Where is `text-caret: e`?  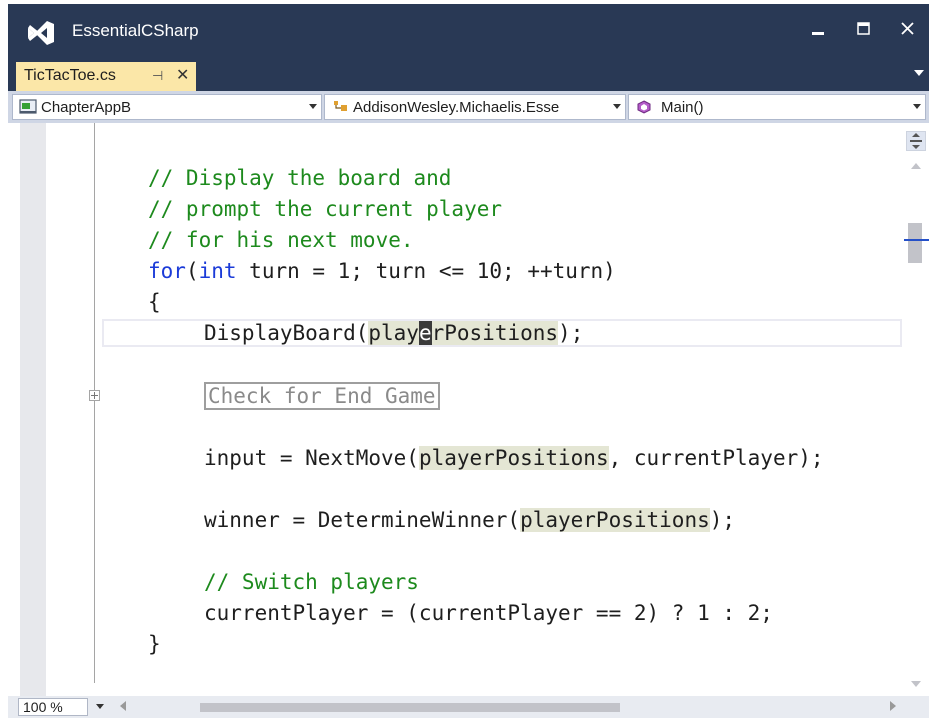 text-caret: e is located at coordinates (425, 333).